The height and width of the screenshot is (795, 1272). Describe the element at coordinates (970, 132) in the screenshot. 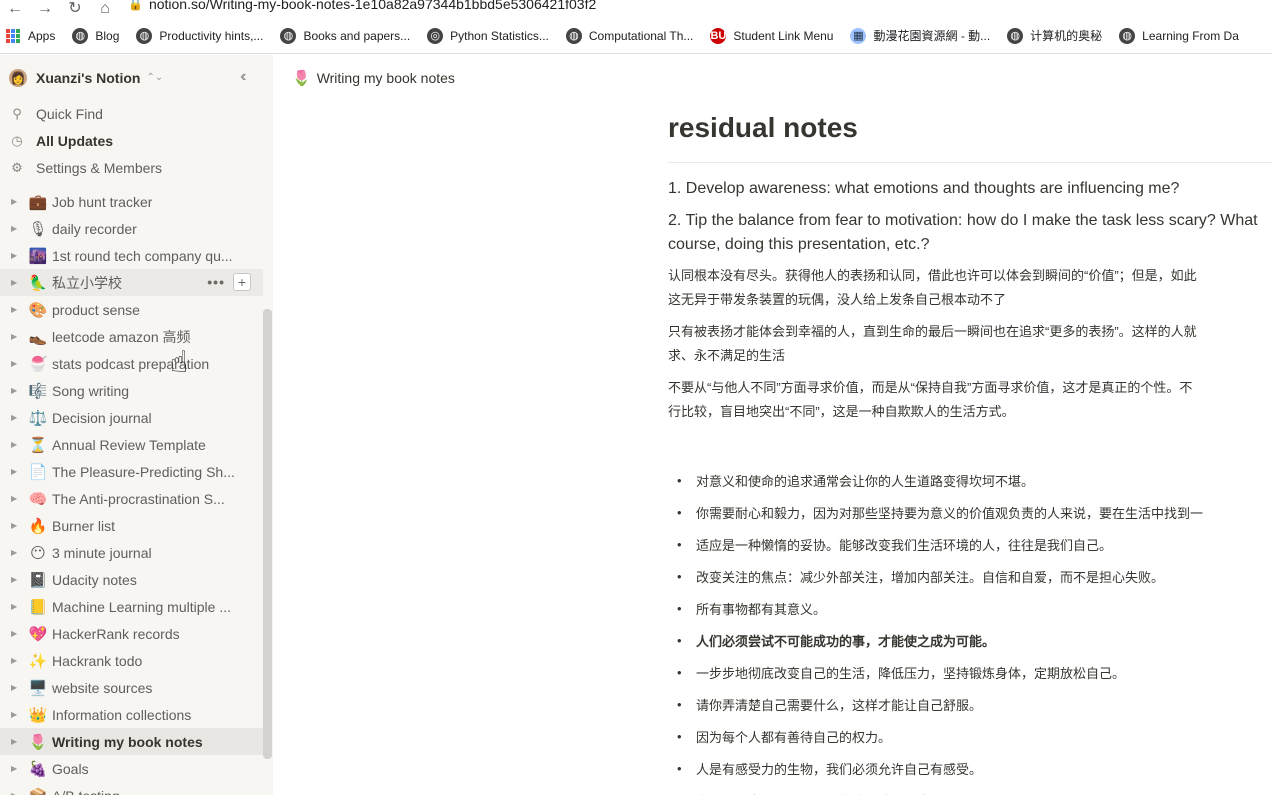

I see `page-title: residual notes` at that location.